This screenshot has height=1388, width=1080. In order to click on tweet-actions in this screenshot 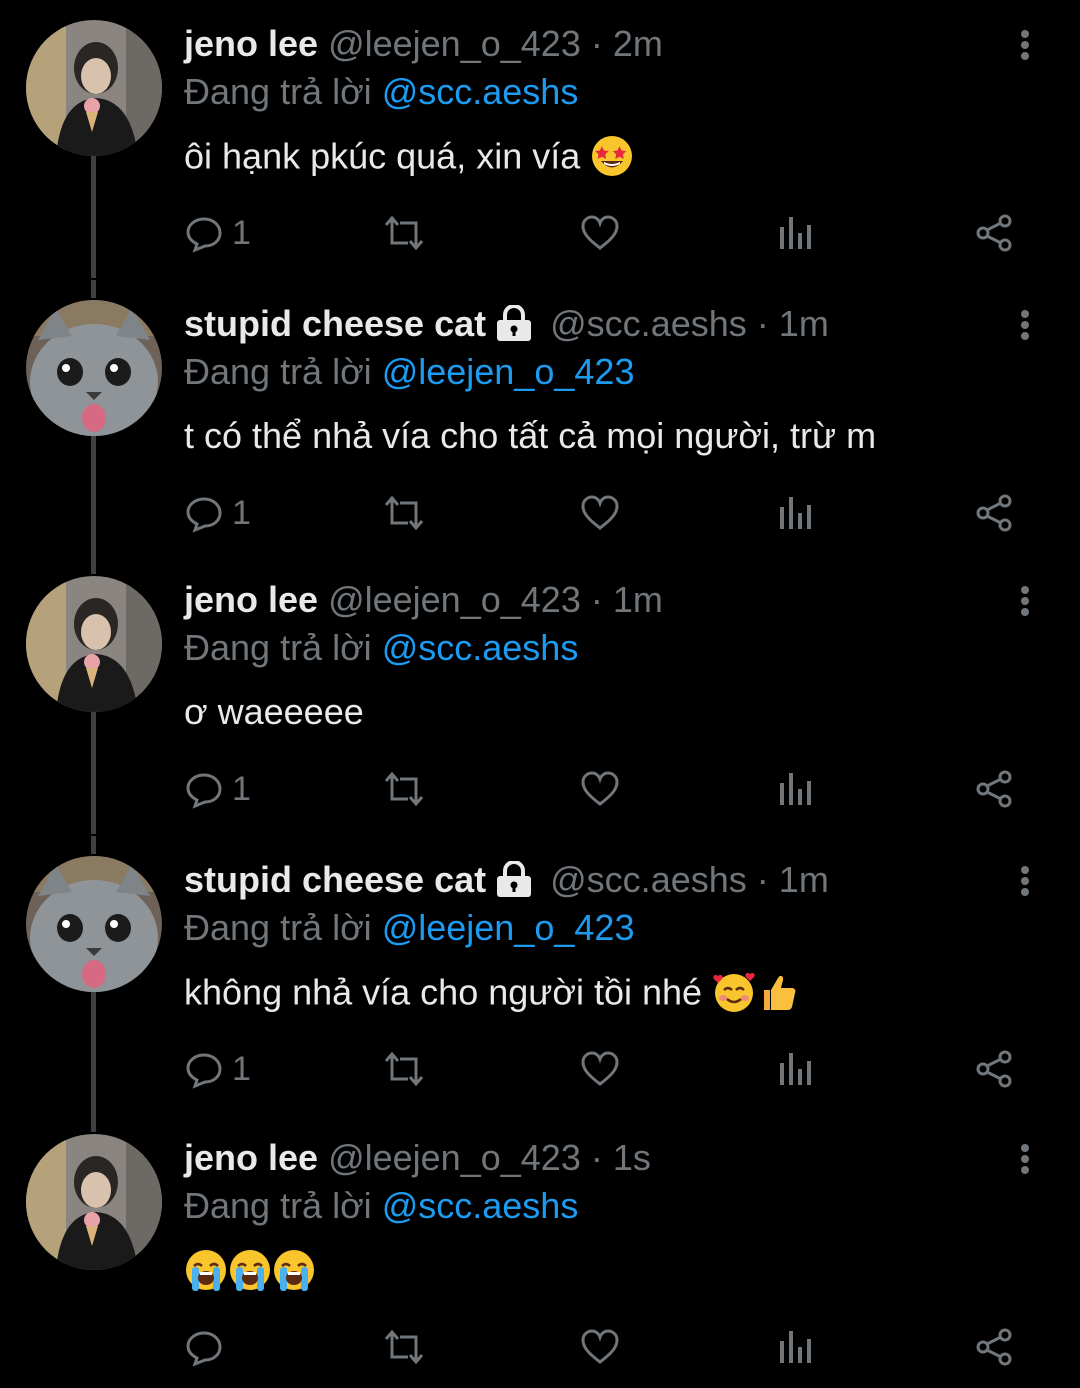, I will do `click(614, 1347)`.